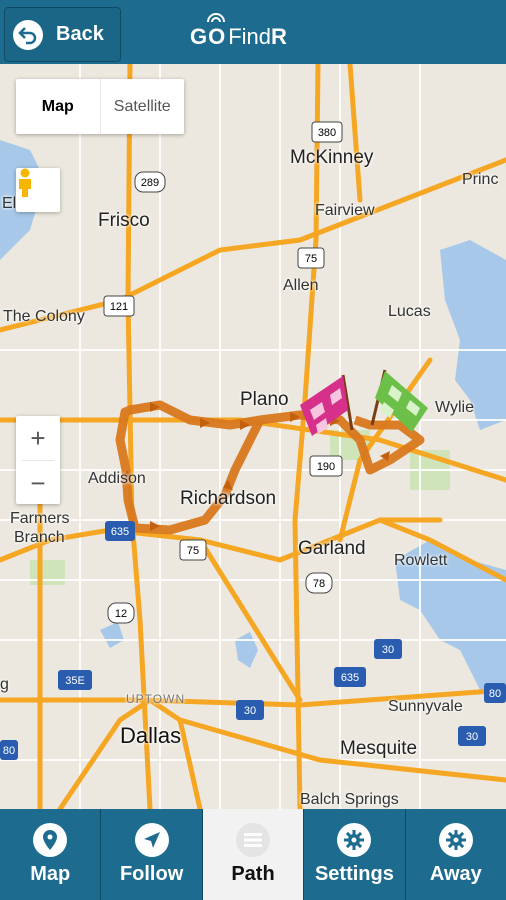 The height and width of the screenshot is (900, 506). I want to click on label-princeton: Princ, so click(480, 179).